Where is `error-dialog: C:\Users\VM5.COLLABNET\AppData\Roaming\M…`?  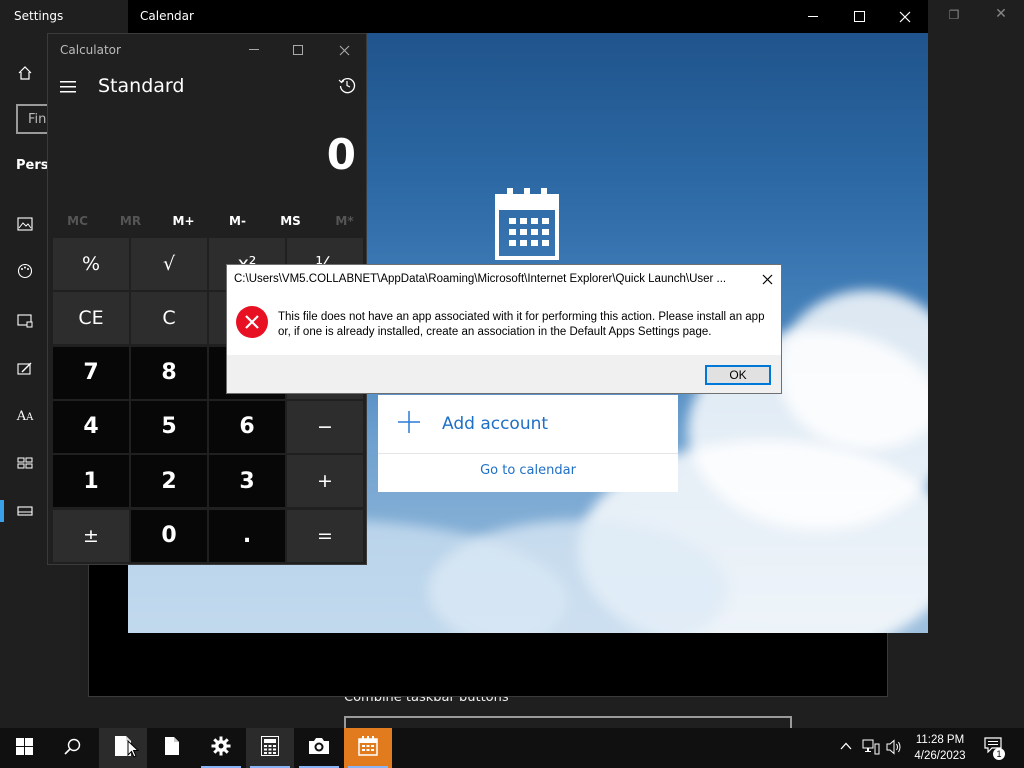
error-dialog: C:\Users\VM5.COLLABNET\AppData\Roaming\M… is located at coordinates (504, 329).